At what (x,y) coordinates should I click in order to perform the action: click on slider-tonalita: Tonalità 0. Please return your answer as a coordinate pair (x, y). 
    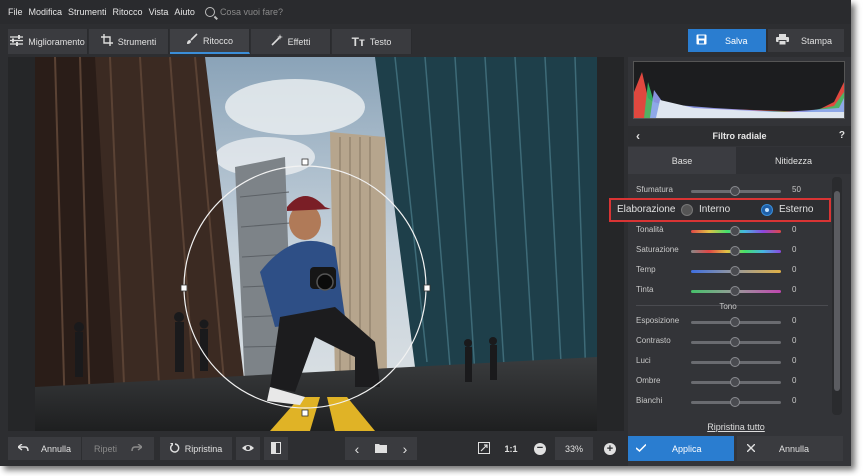
    Looking at the image, I should click on (728, 231).